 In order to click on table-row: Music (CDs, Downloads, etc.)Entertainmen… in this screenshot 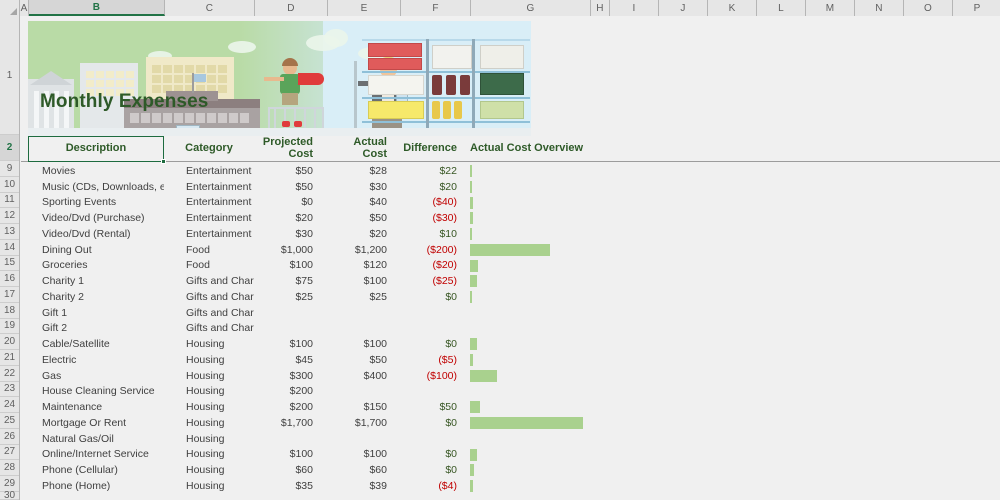, I will do `click(510, 187)`.